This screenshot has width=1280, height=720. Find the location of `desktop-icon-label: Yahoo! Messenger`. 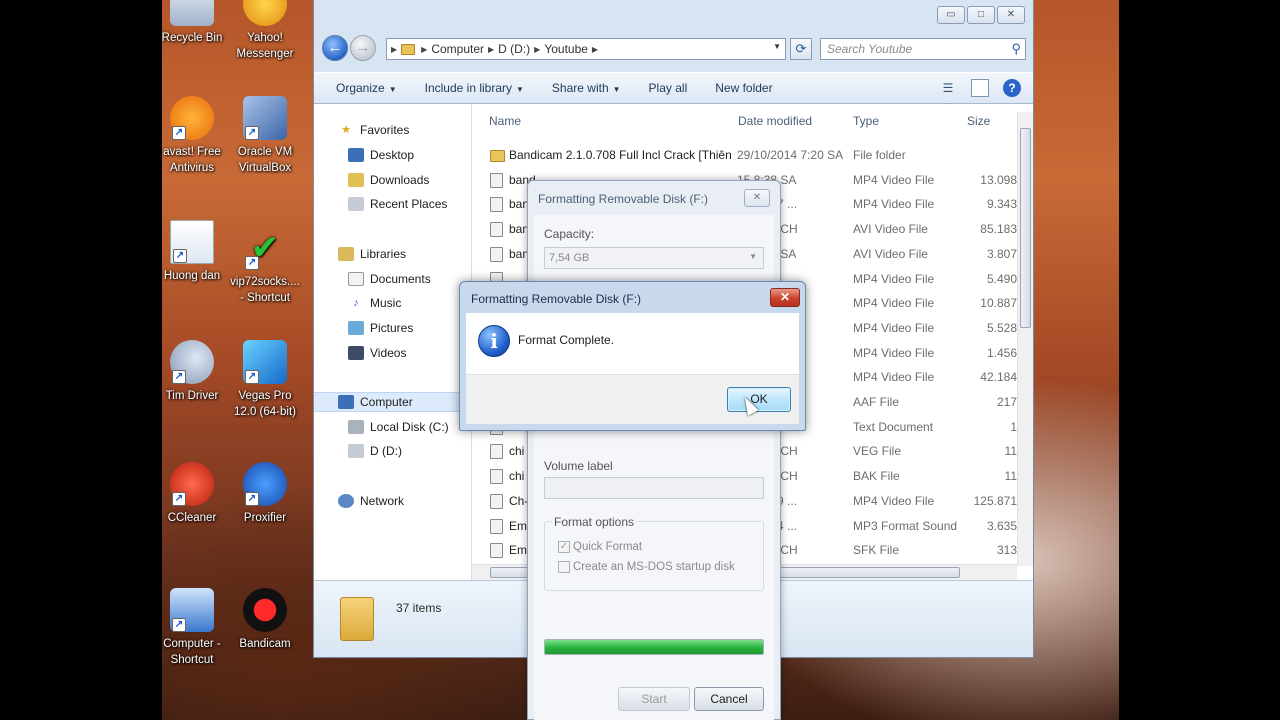

desktop-icon-label: Yahoo! Messenger is located at coordinates (265, 46).